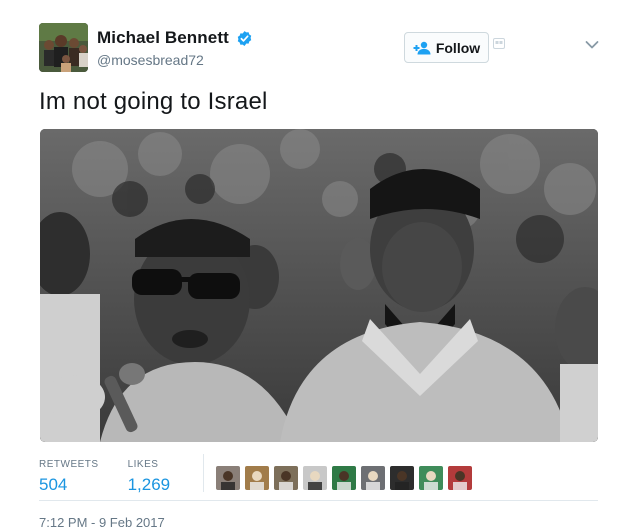 The image size is (640, 530). I want to click on chevron-down-icon, so click(592, 45).